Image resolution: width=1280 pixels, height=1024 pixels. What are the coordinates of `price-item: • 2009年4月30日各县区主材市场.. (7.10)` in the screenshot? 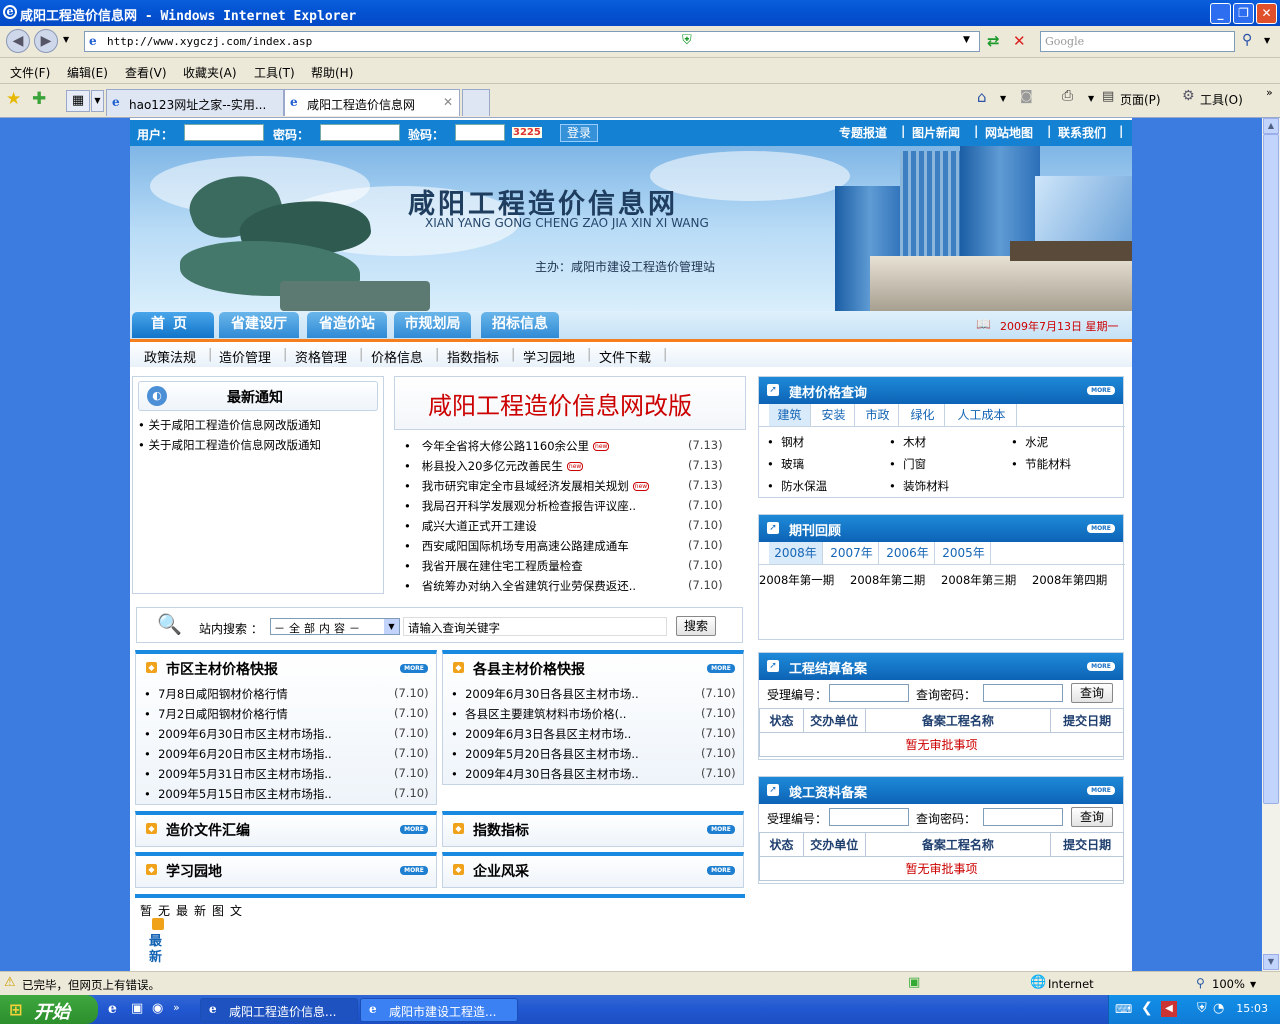 It's located at (593, 774).